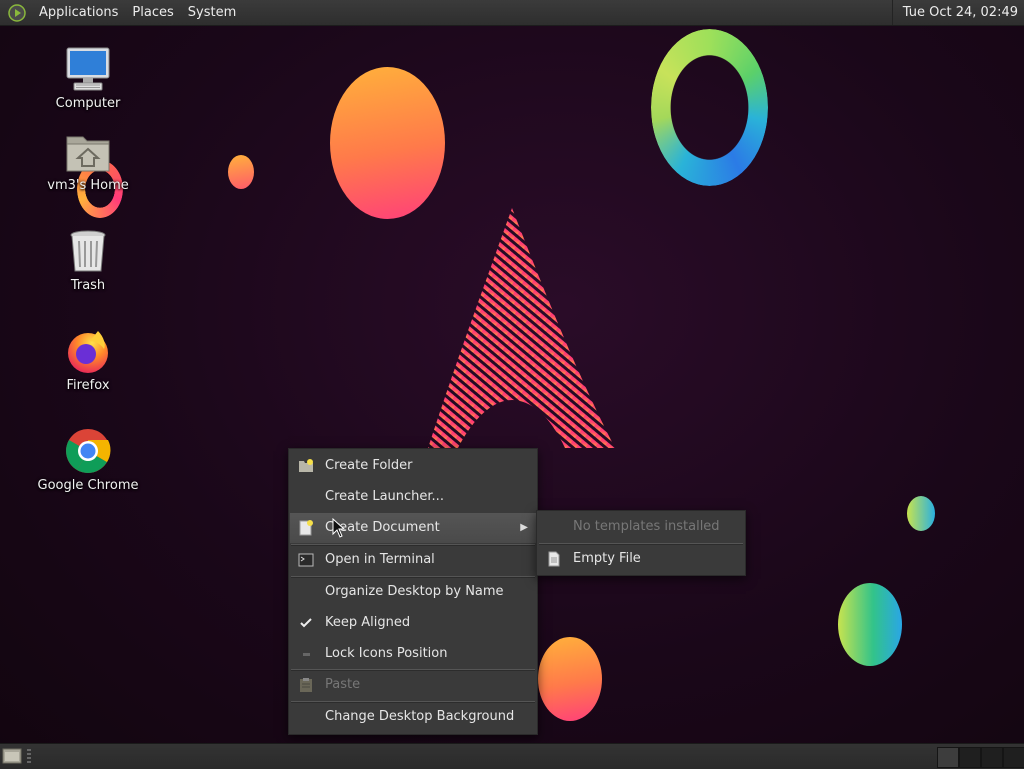 The width and height of the screenshot is (1024, 769). I want to click on menu-item-organize-desktop: Organize Desktop by Name, so click(413, 592).